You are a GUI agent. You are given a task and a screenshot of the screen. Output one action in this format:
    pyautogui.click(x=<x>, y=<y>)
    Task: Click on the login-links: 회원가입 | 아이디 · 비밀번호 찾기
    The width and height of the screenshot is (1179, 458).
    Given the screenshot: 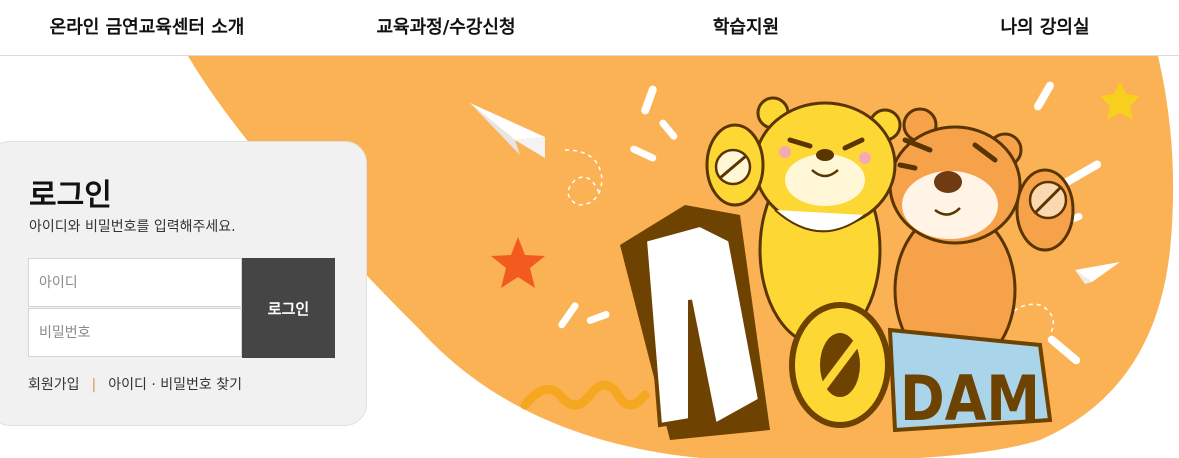 What is the action you would take?
    pyautogui.click(x=135, y=384)
    